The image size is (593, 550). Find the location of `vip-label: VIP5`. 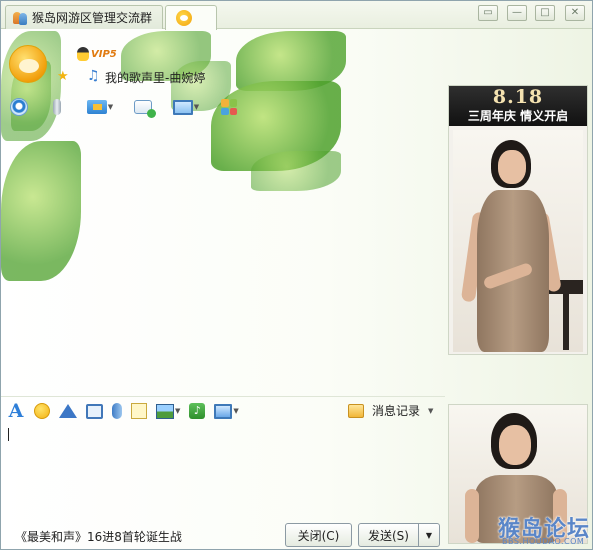

vip-label: VIP5 is located at coordinates (104, 54).